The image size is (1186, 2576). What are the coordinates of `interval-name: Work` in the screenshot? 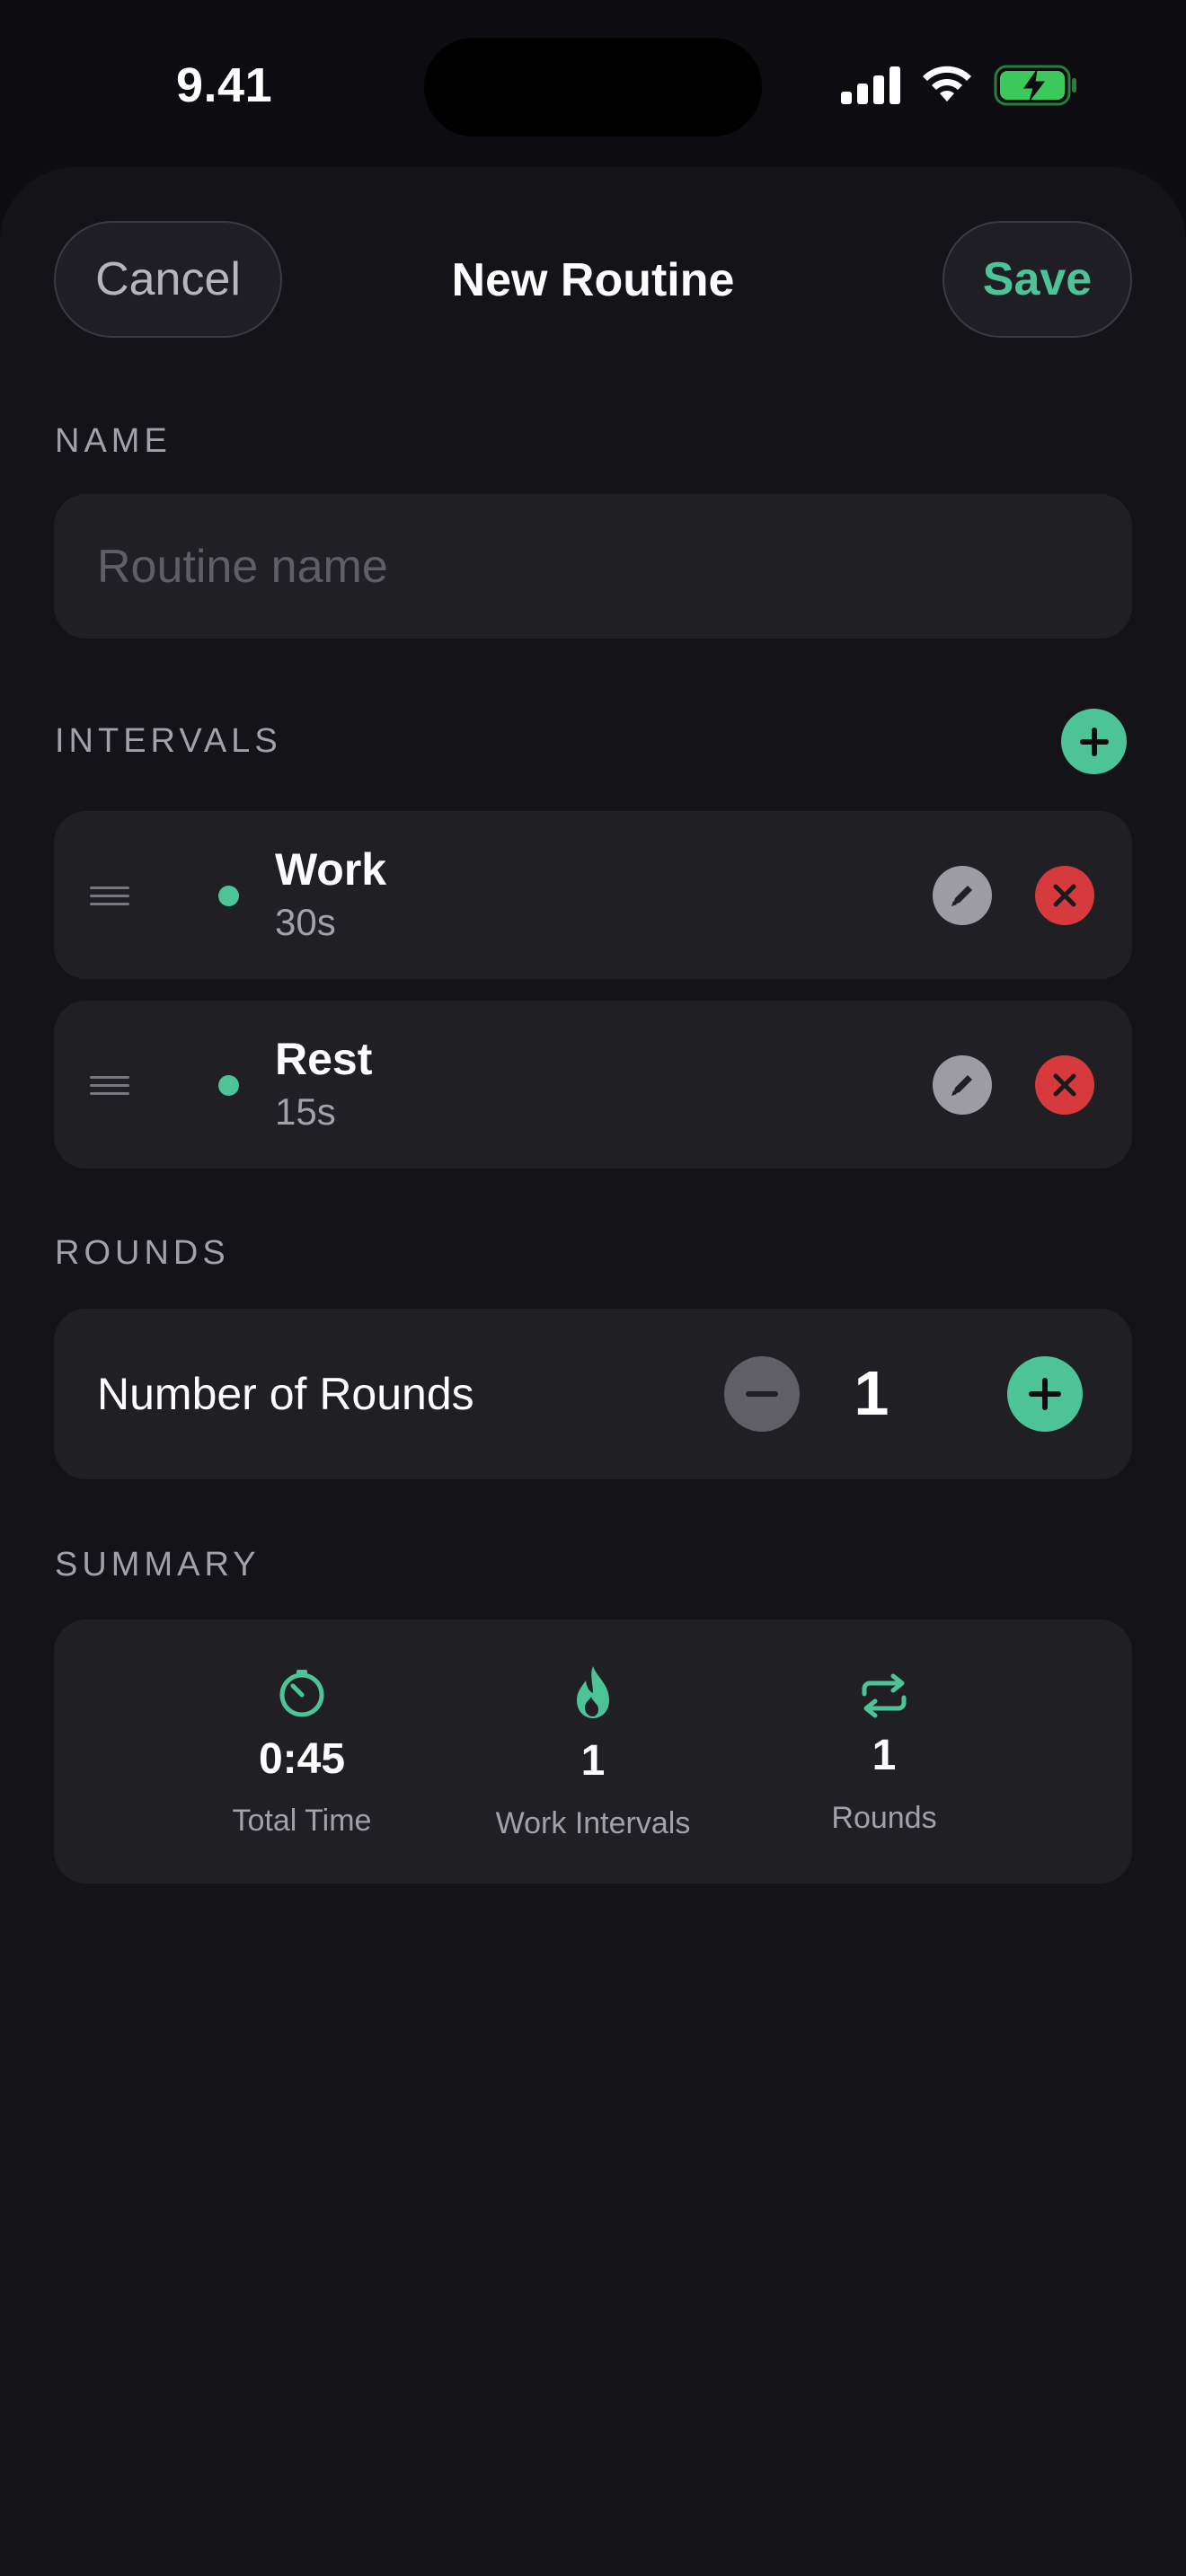 It's located at (331, 869).